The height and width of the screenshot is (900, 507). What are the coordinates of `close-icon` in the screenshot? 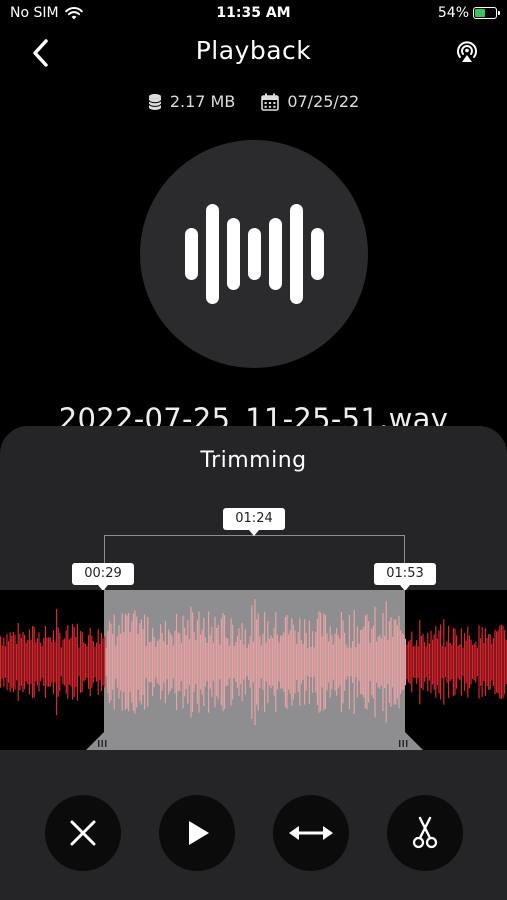 It's located at (83, 833).